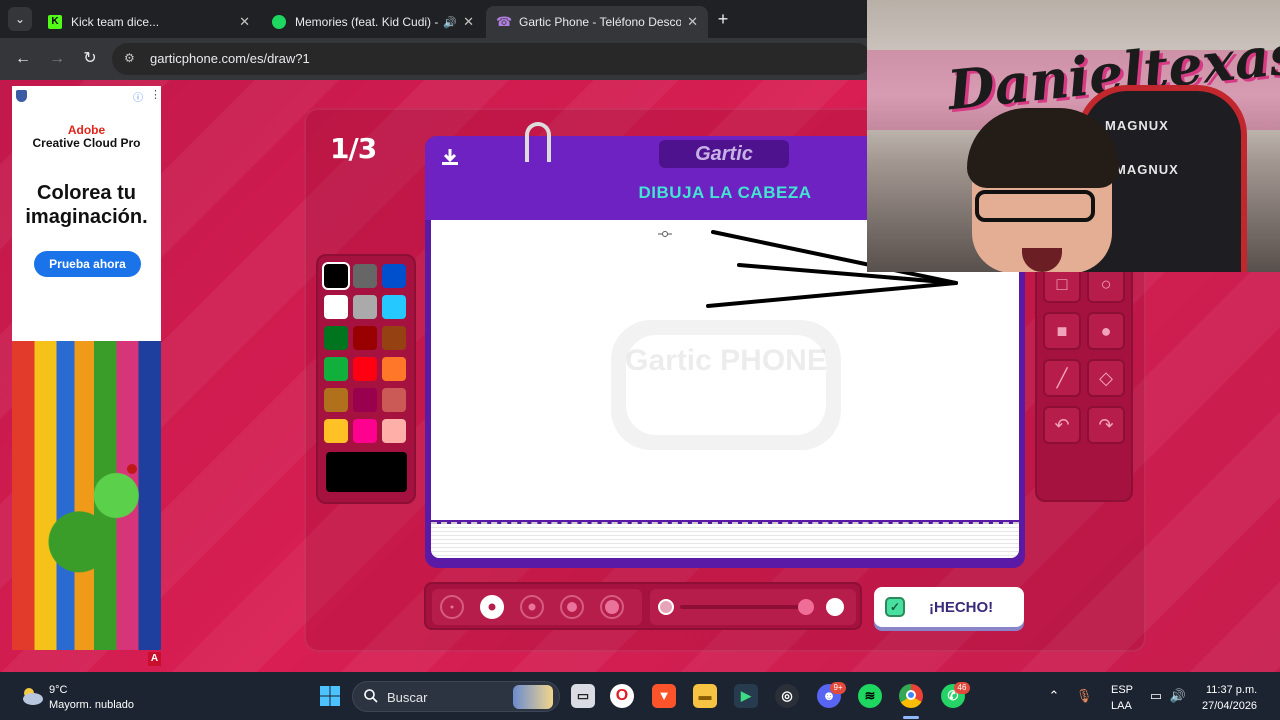 The width and height of the screenshot is (1280, 720). Describe the element at coordinates (367, 22) in the screenshot. I see `tab-title: Memories (feat. Kid Cudi) -` at that location.